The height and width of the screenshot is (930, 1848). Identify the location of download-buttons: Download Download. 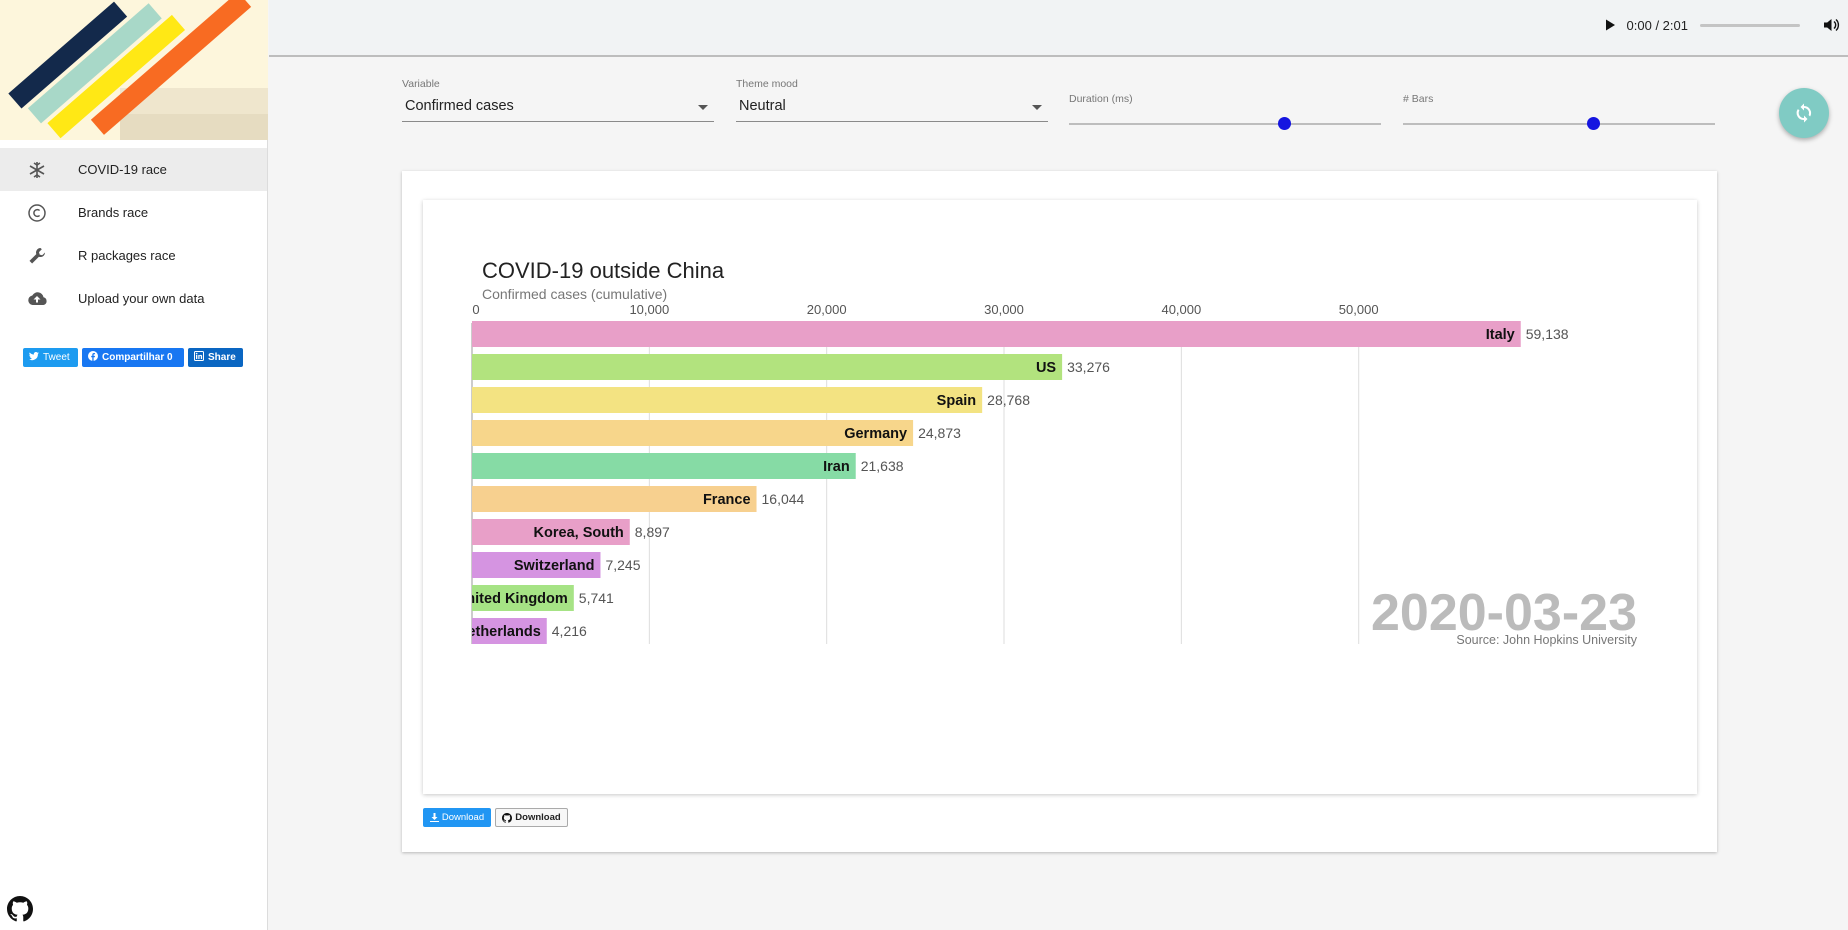
(495, 817).